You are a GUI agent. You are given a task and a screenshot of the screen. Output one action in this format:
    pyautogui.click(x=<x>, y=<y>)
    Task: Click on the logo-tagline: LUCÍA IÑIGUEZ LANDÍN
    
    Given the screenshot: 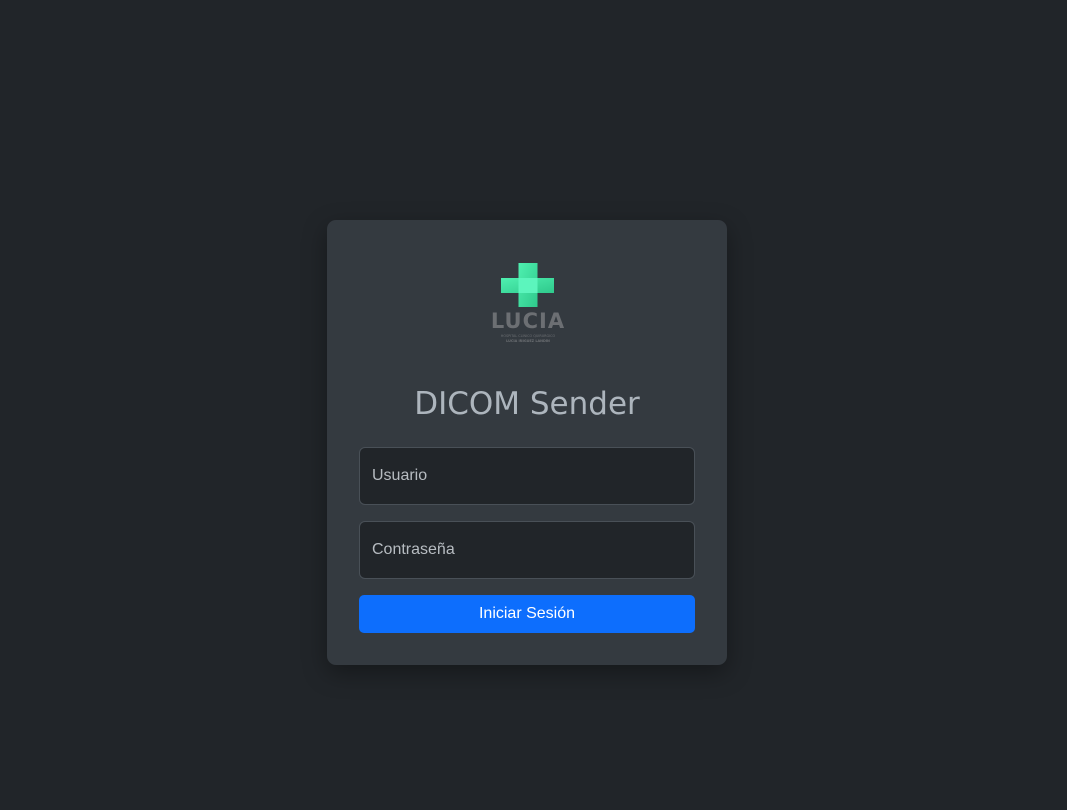 What is the action you would take?
    pyautogui.click(x=528, y=341)
    